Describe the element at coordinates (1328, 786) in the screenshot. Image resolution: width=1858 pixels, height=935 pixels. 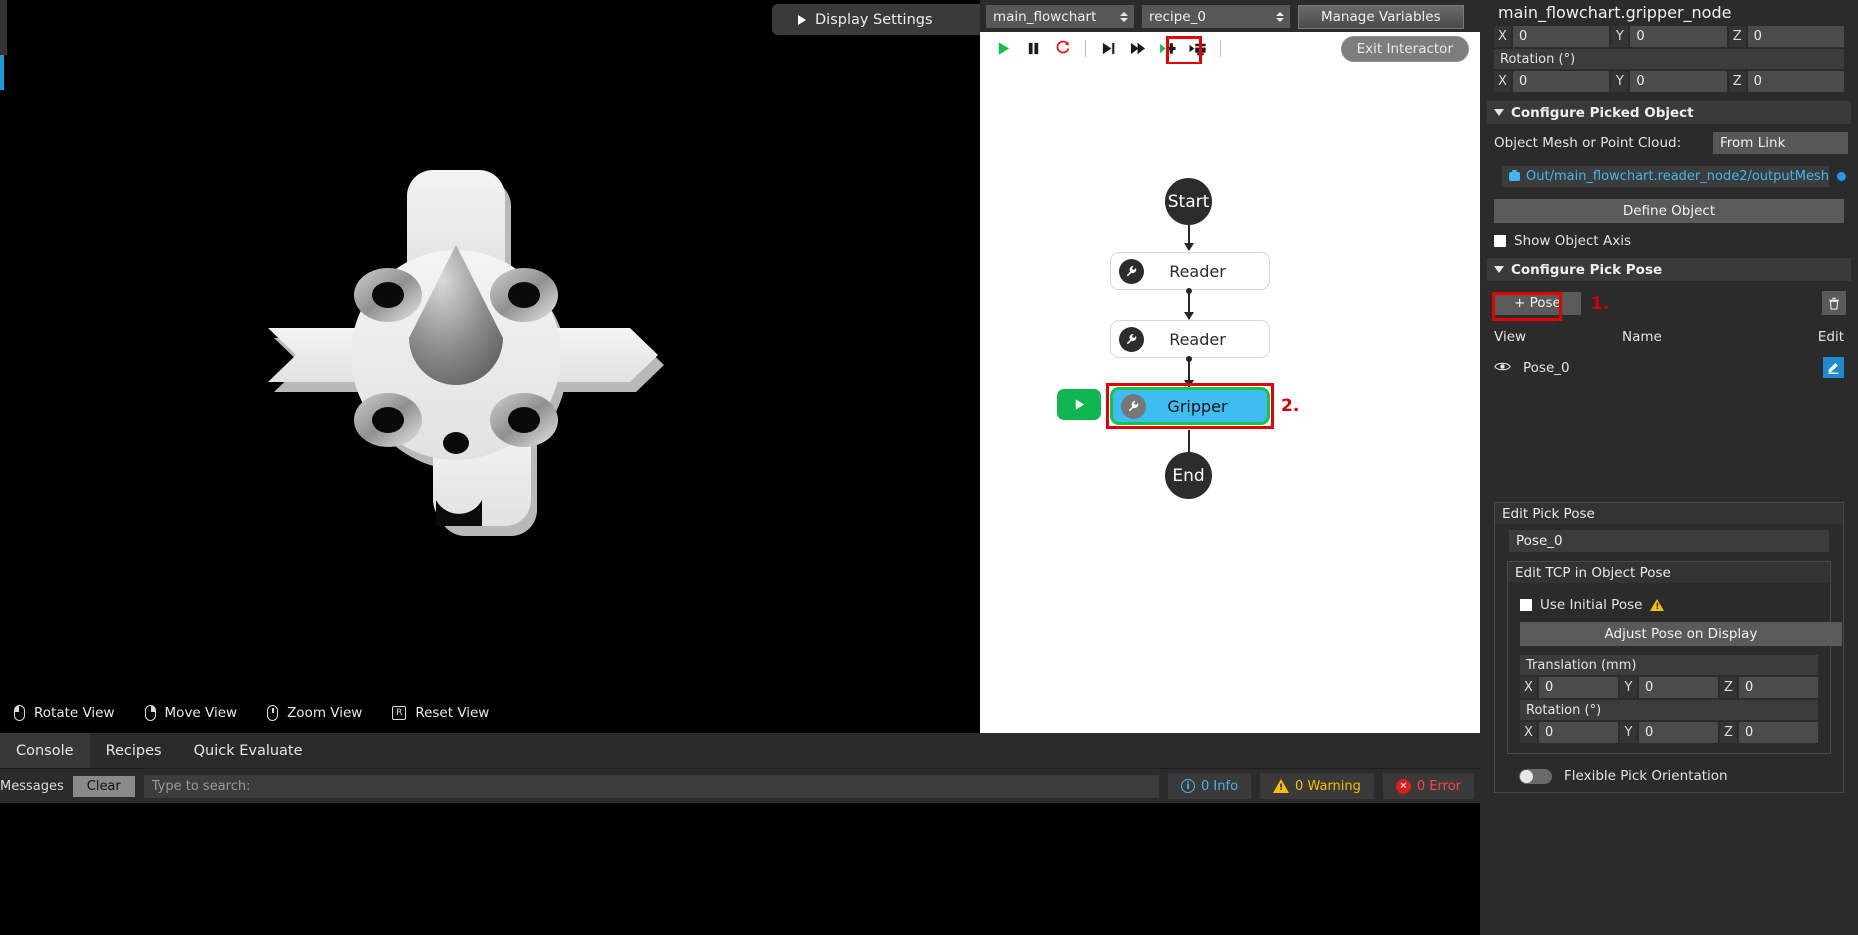
I see `warning-count-label: 0 Warning` at that location.